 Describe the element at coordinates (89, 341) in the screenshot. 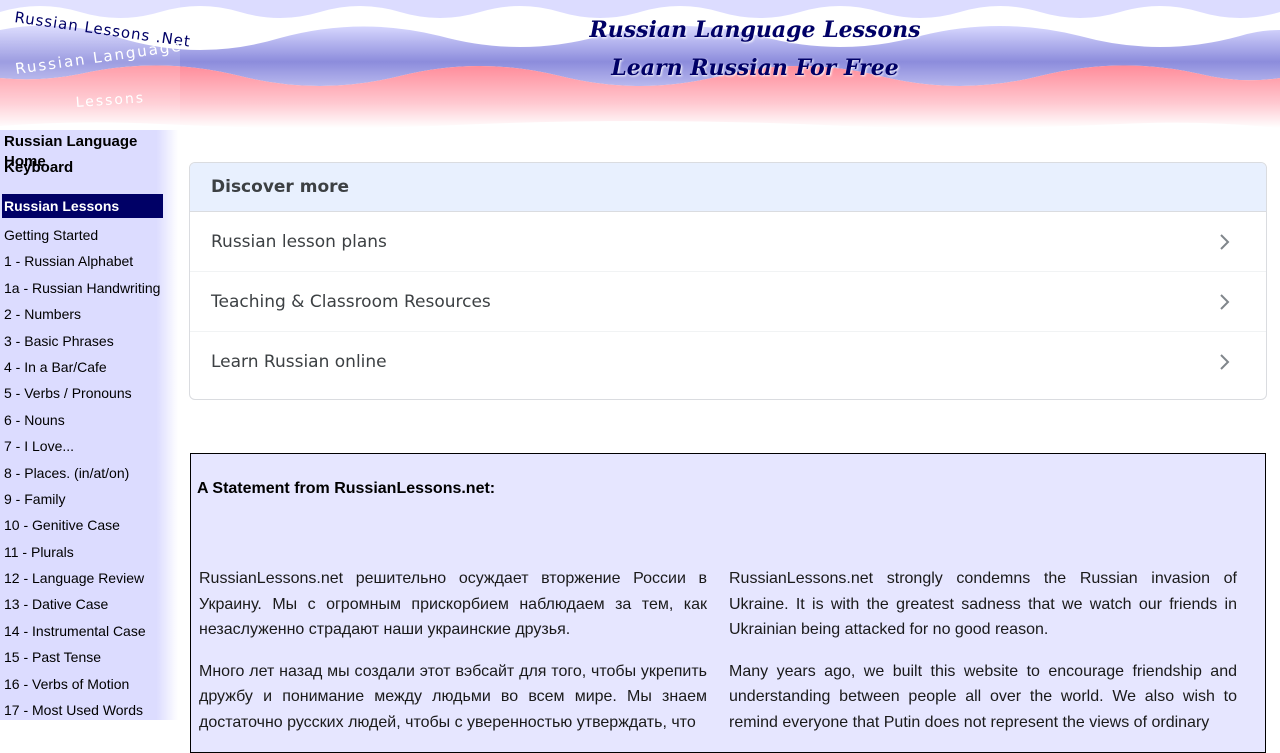

I see `sidebar-item-lesson-3: 3 - Basic Phrases` at that location.